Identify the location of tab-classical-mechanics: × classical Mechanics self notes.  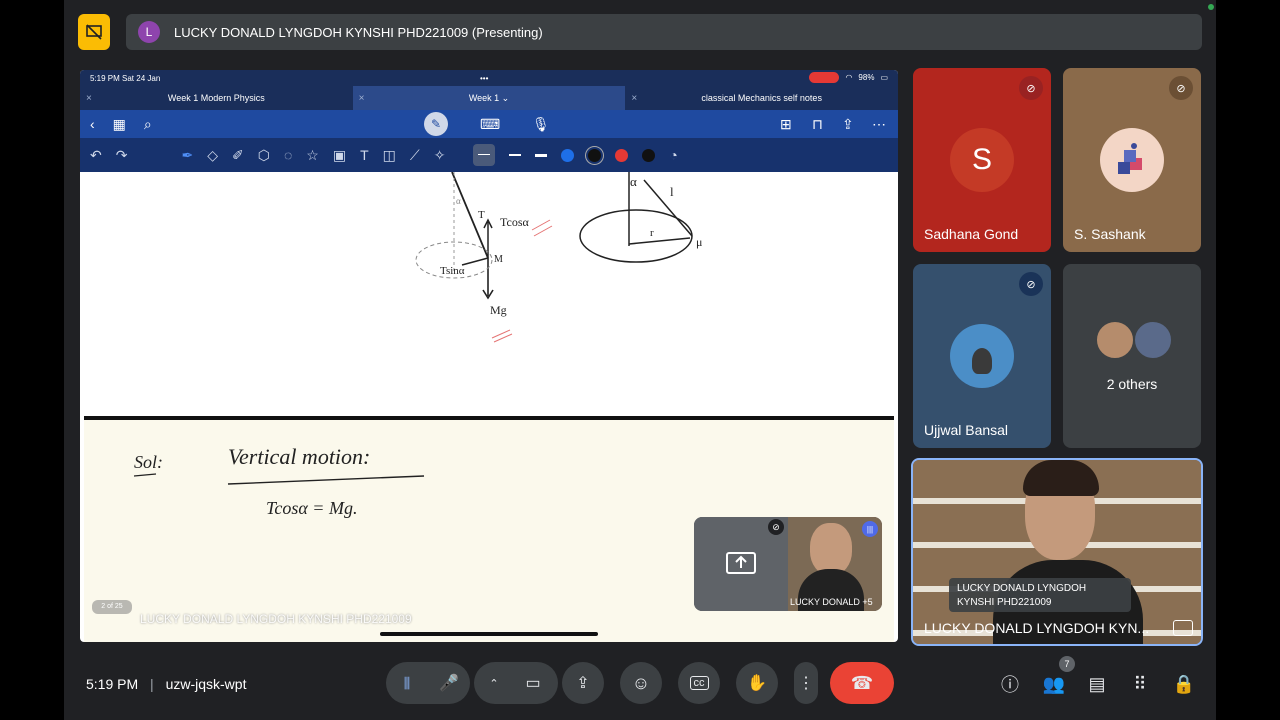
(761, 98).